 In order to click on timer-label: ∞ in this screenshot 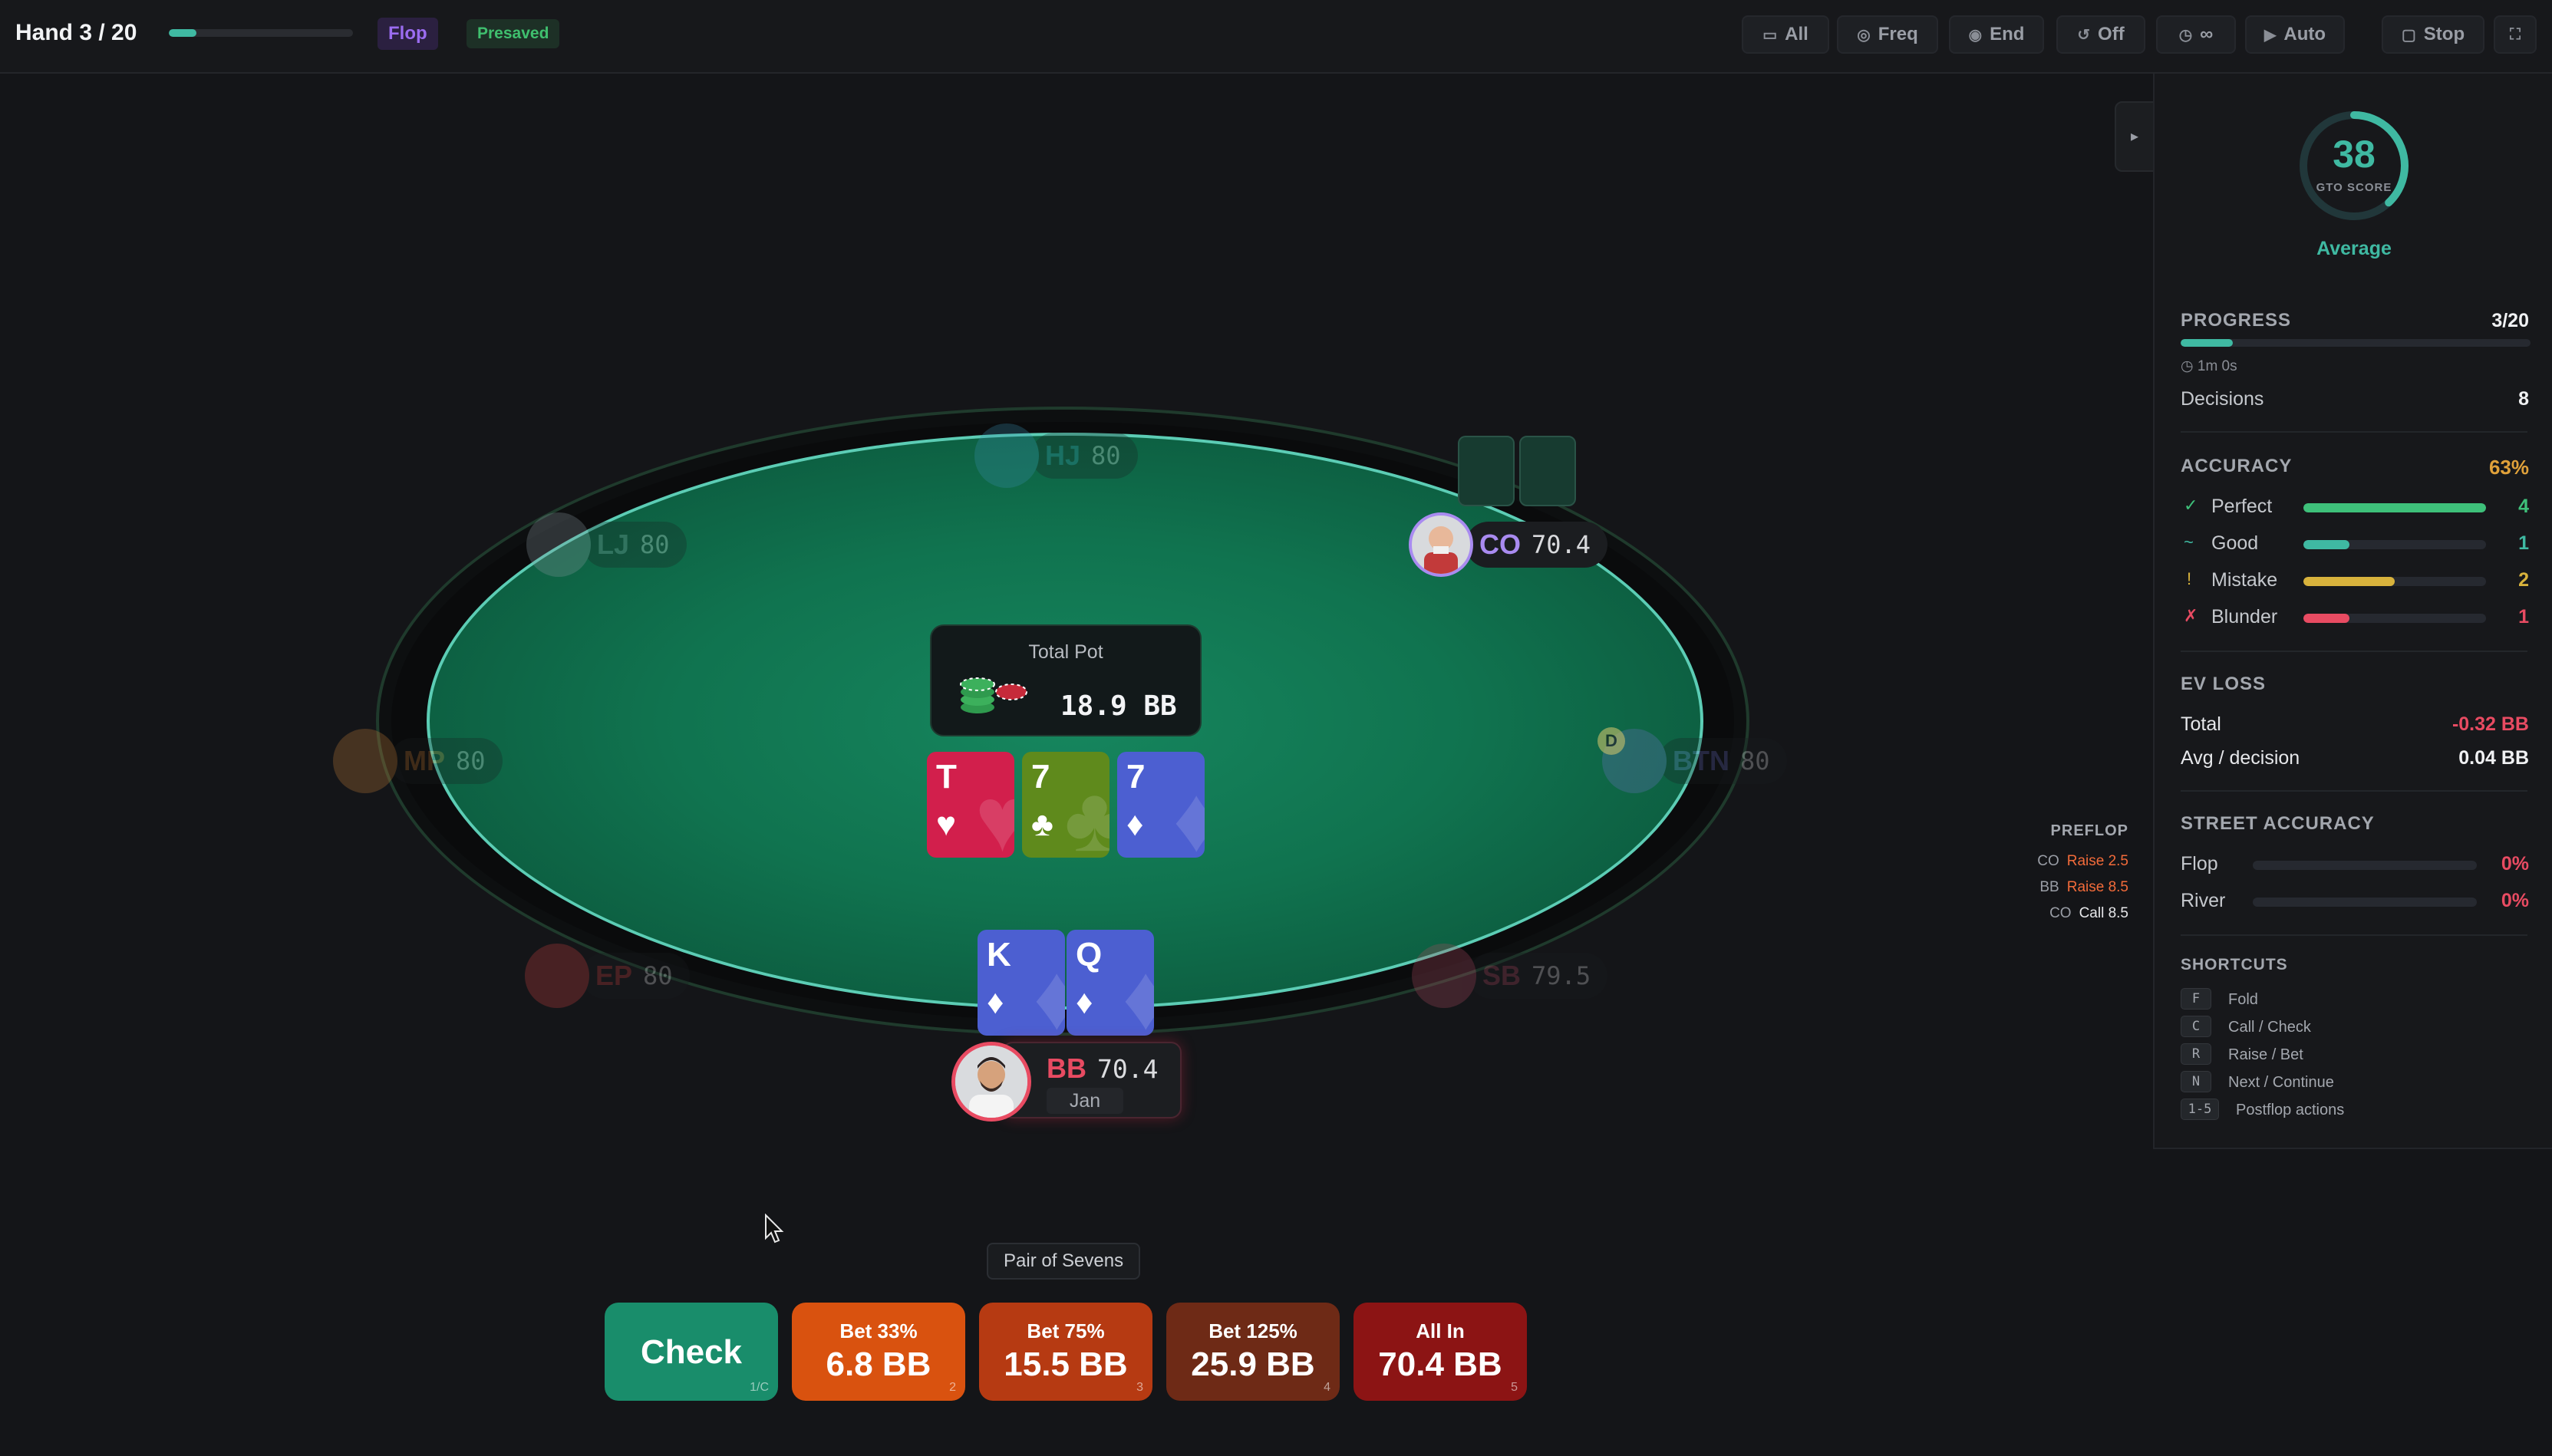, I will do `click(2207, 34)`.